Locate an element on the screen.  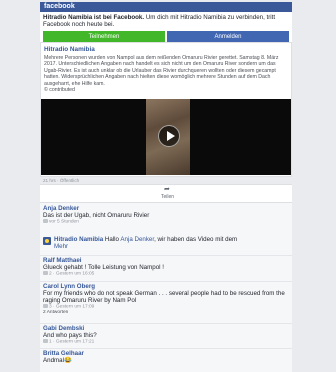
comment-author: Carol Lynn Oberg is located at coordinates (166, 286).